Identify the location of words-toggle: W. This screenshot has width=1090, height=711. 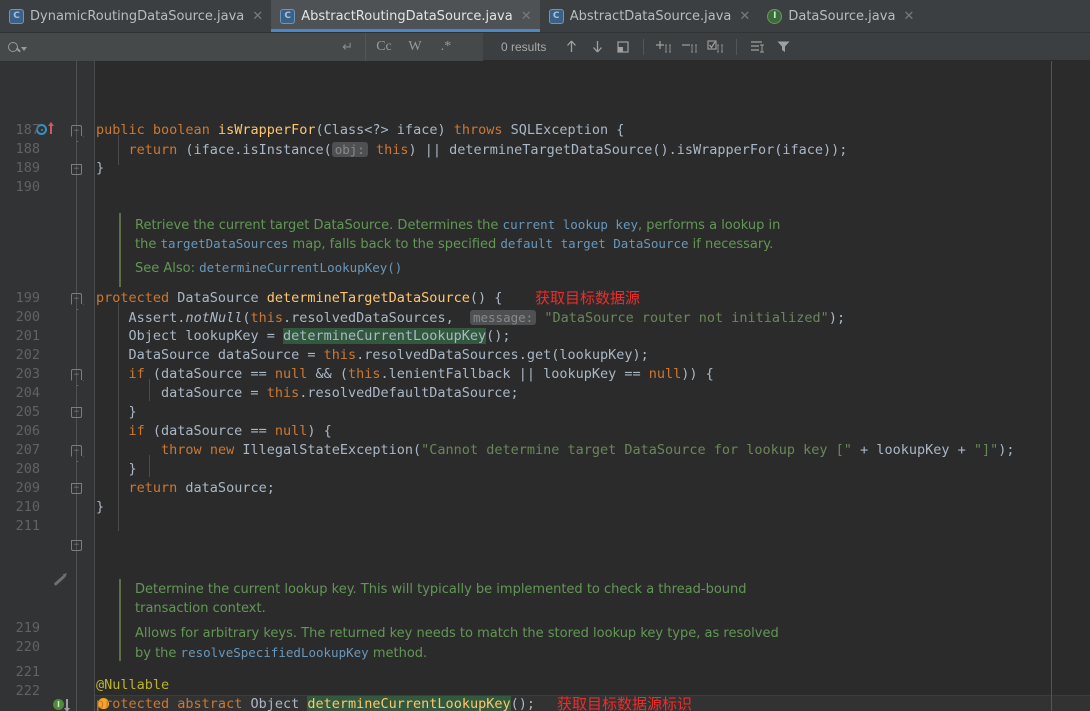
(415, 47).